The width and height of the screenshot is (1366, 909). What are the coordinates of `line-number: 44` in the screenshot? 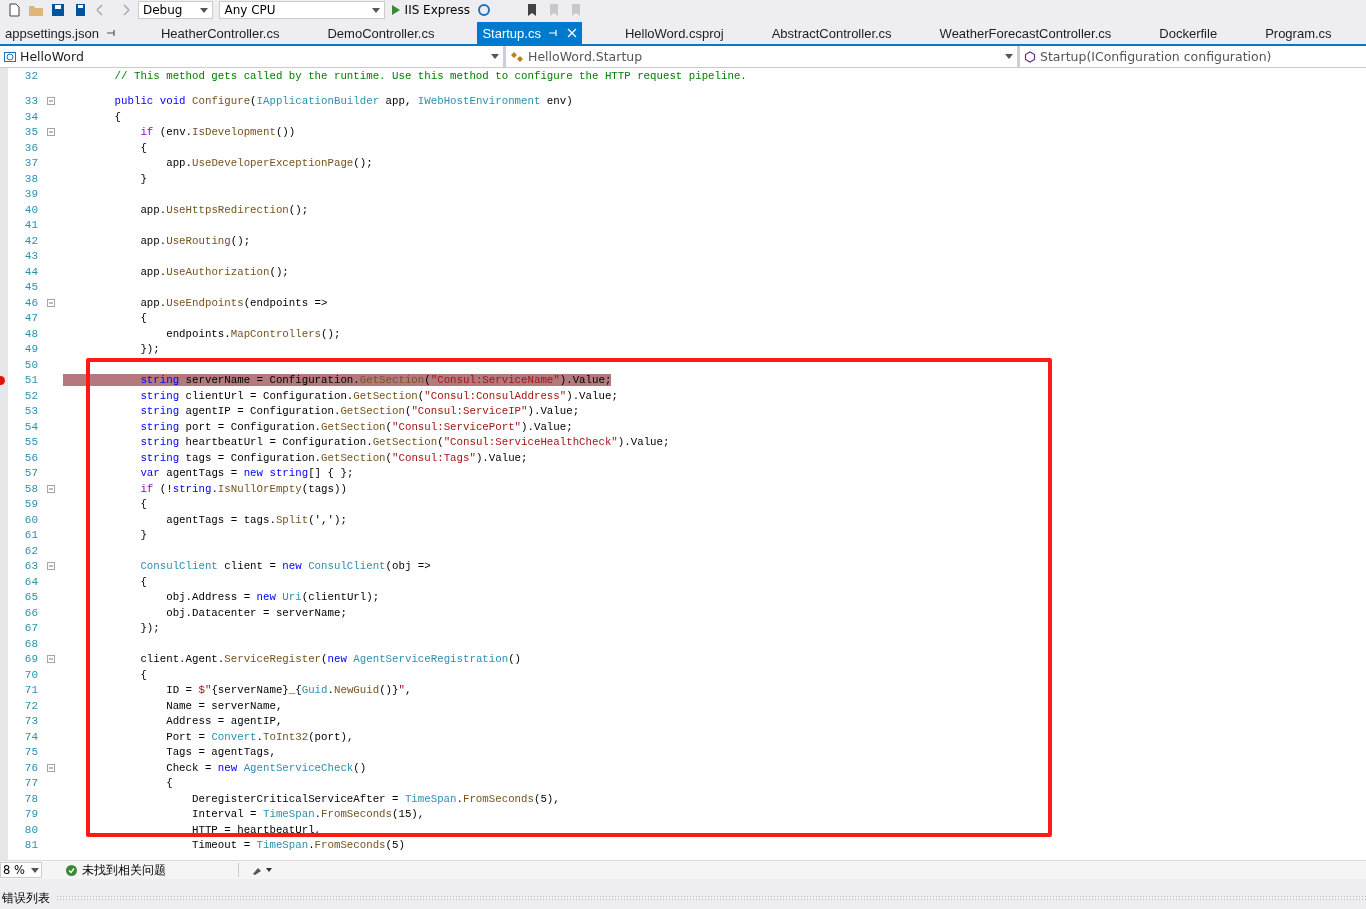 It's located at (30, 271).